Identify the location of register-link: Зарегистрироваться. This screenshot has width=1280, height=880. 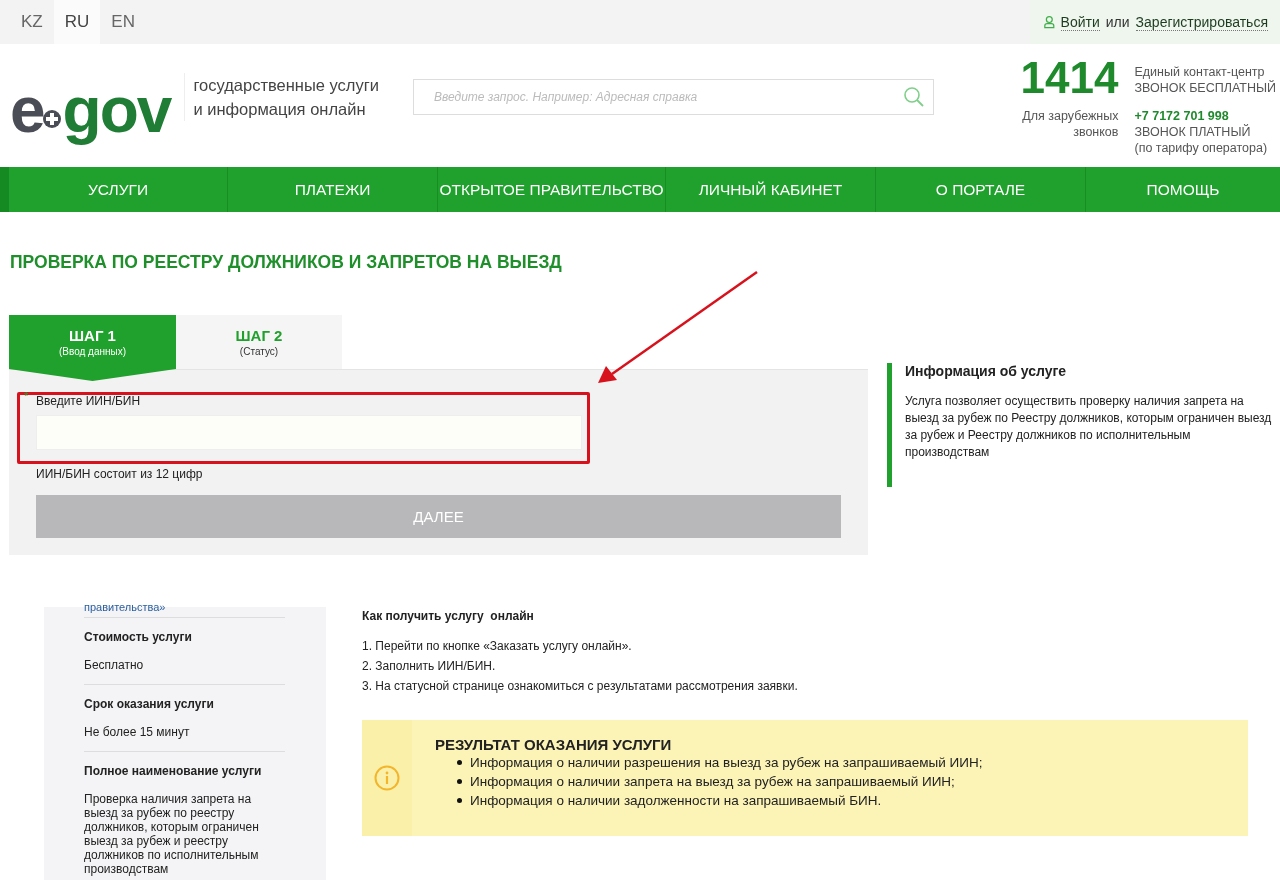
(1201, 22).